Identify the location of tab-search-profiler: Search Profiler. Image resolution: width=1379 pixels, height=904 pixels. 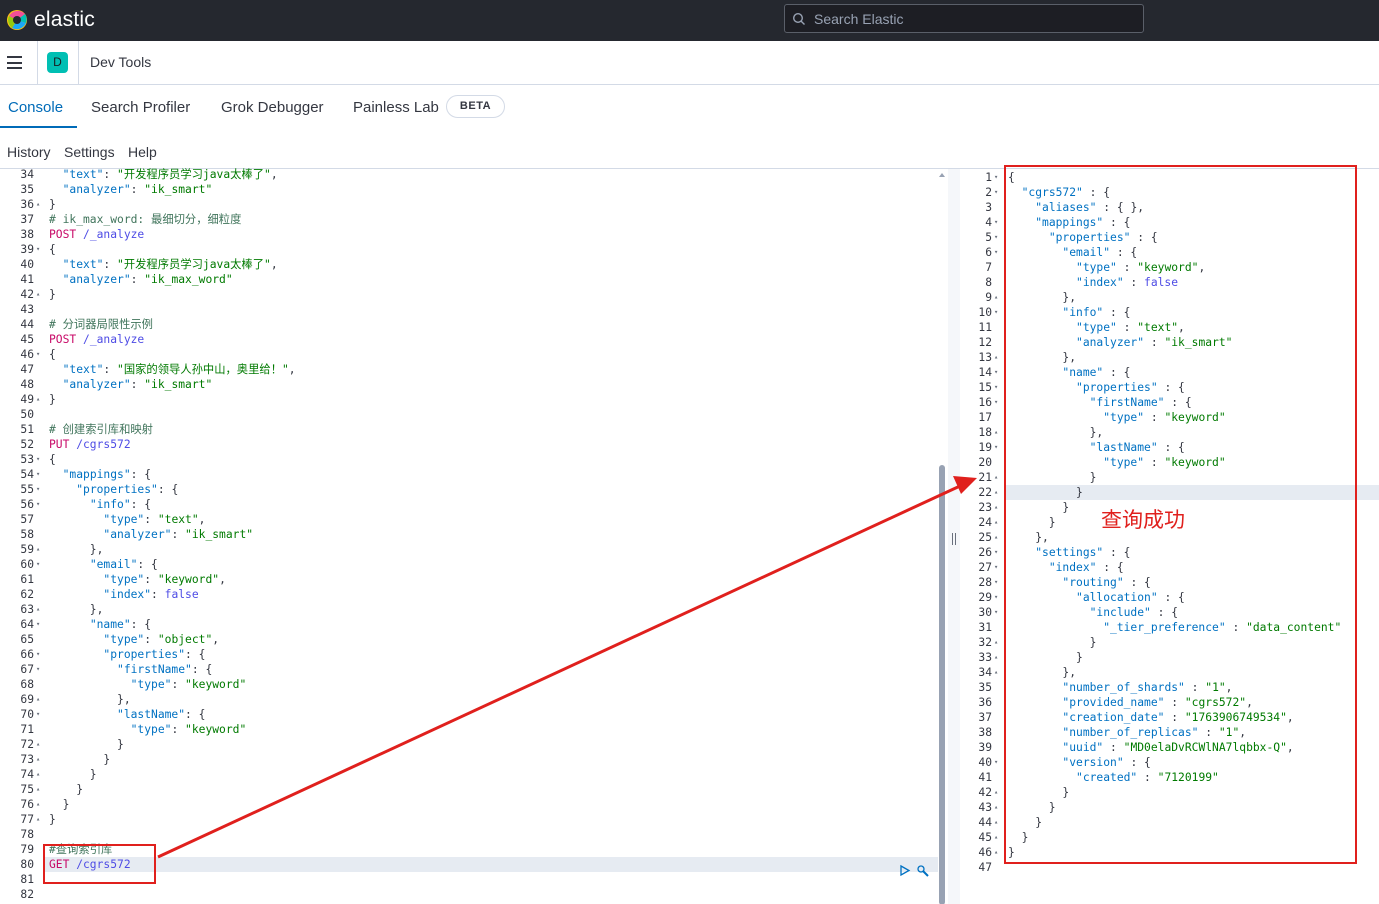
(140, 107).